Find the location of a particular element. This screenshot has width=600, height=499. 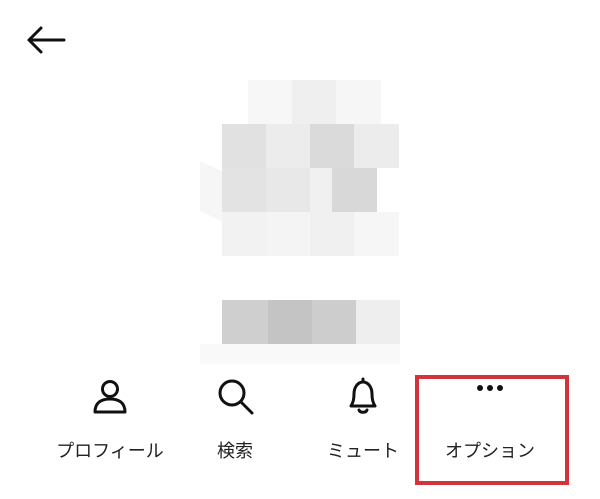

back-button is located at coordinates (45, 40).